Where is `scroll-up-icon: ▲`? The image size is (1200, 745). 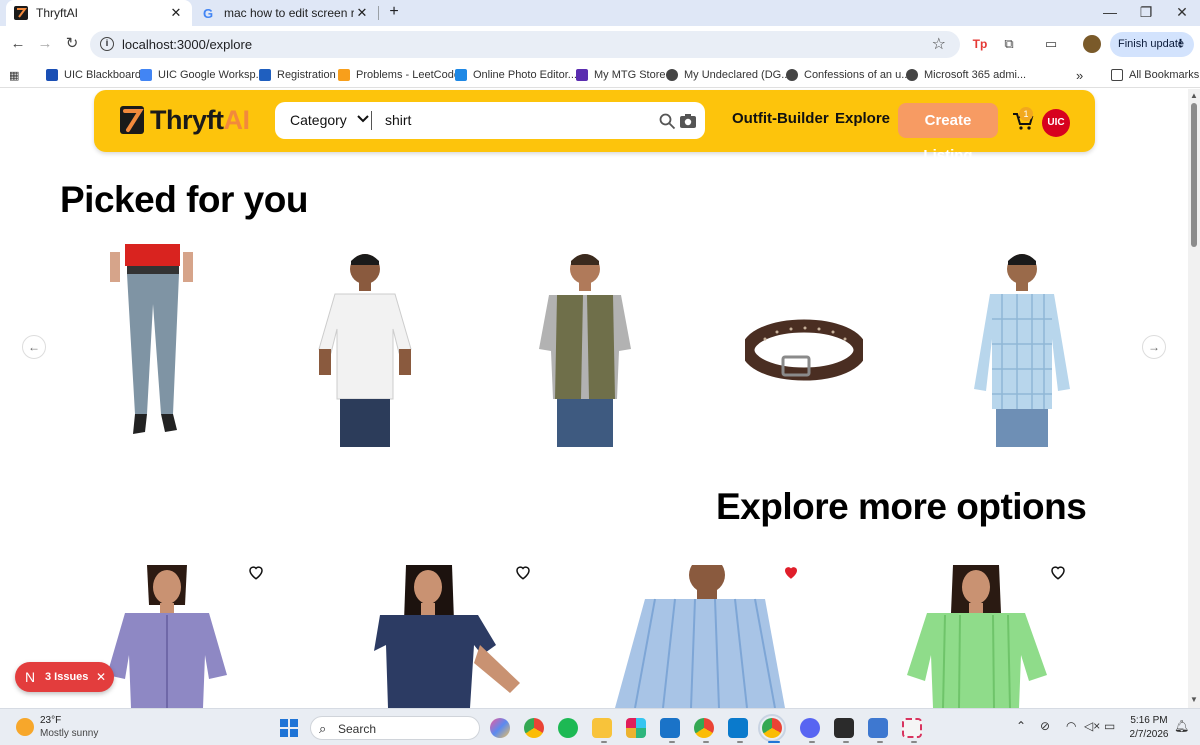 scroll-up-icon: ▲ is located at coordinates (1194, 95).